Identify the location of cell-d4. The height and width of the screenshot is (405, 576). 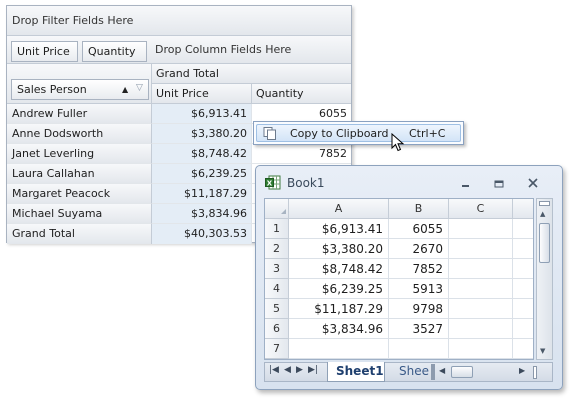
(523, 289).